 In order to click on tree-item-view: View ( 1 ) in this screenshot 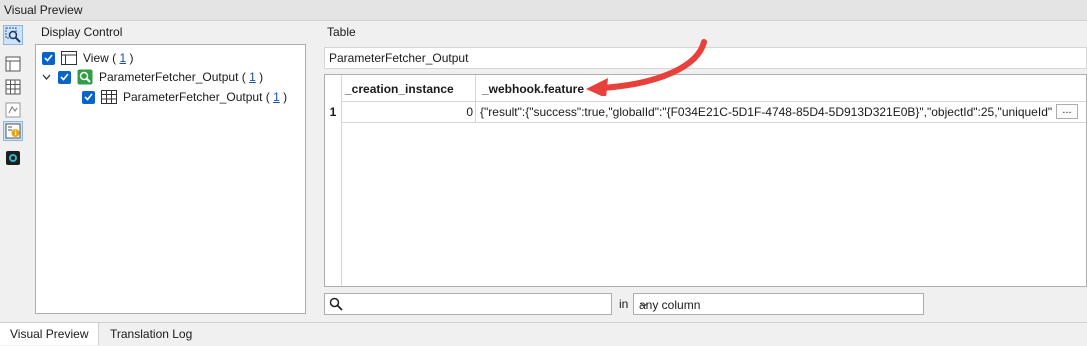, I will do `click(88, 58)`.